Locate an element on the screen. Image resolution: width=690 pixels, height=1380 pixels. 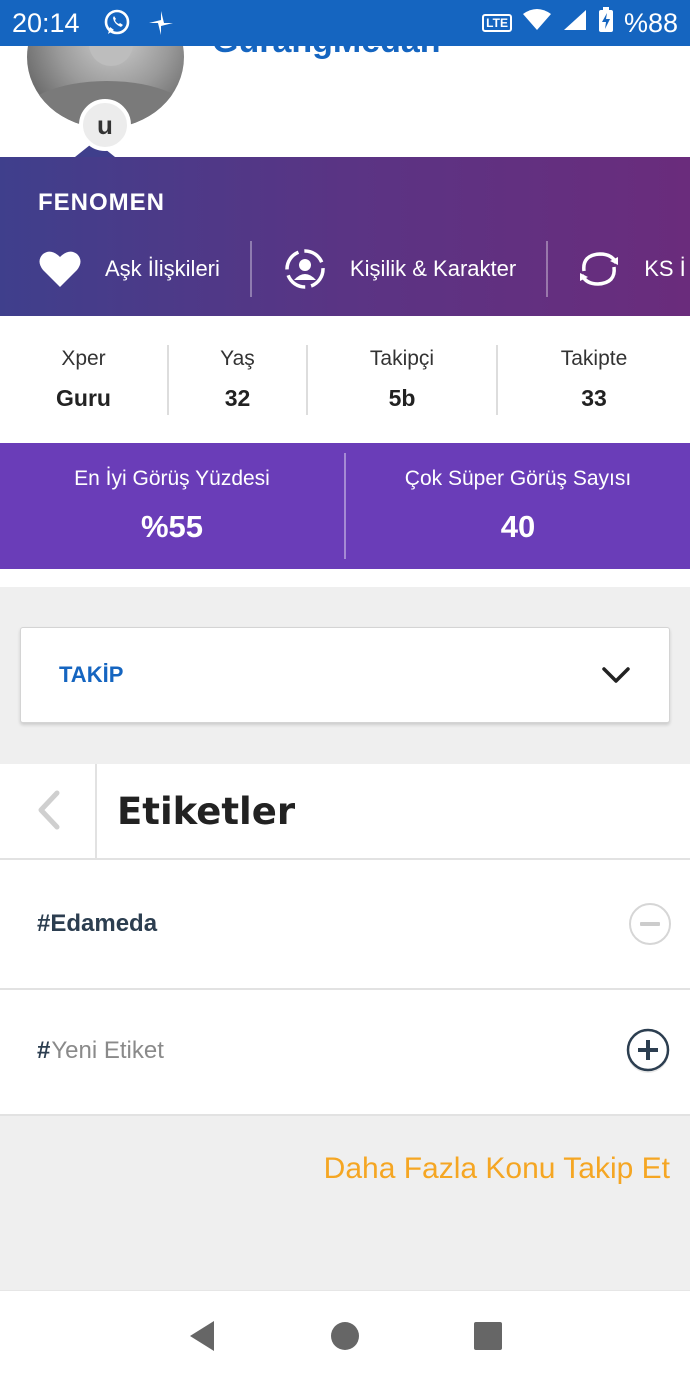
nav-back-button is located at coordinates (202, 1336).